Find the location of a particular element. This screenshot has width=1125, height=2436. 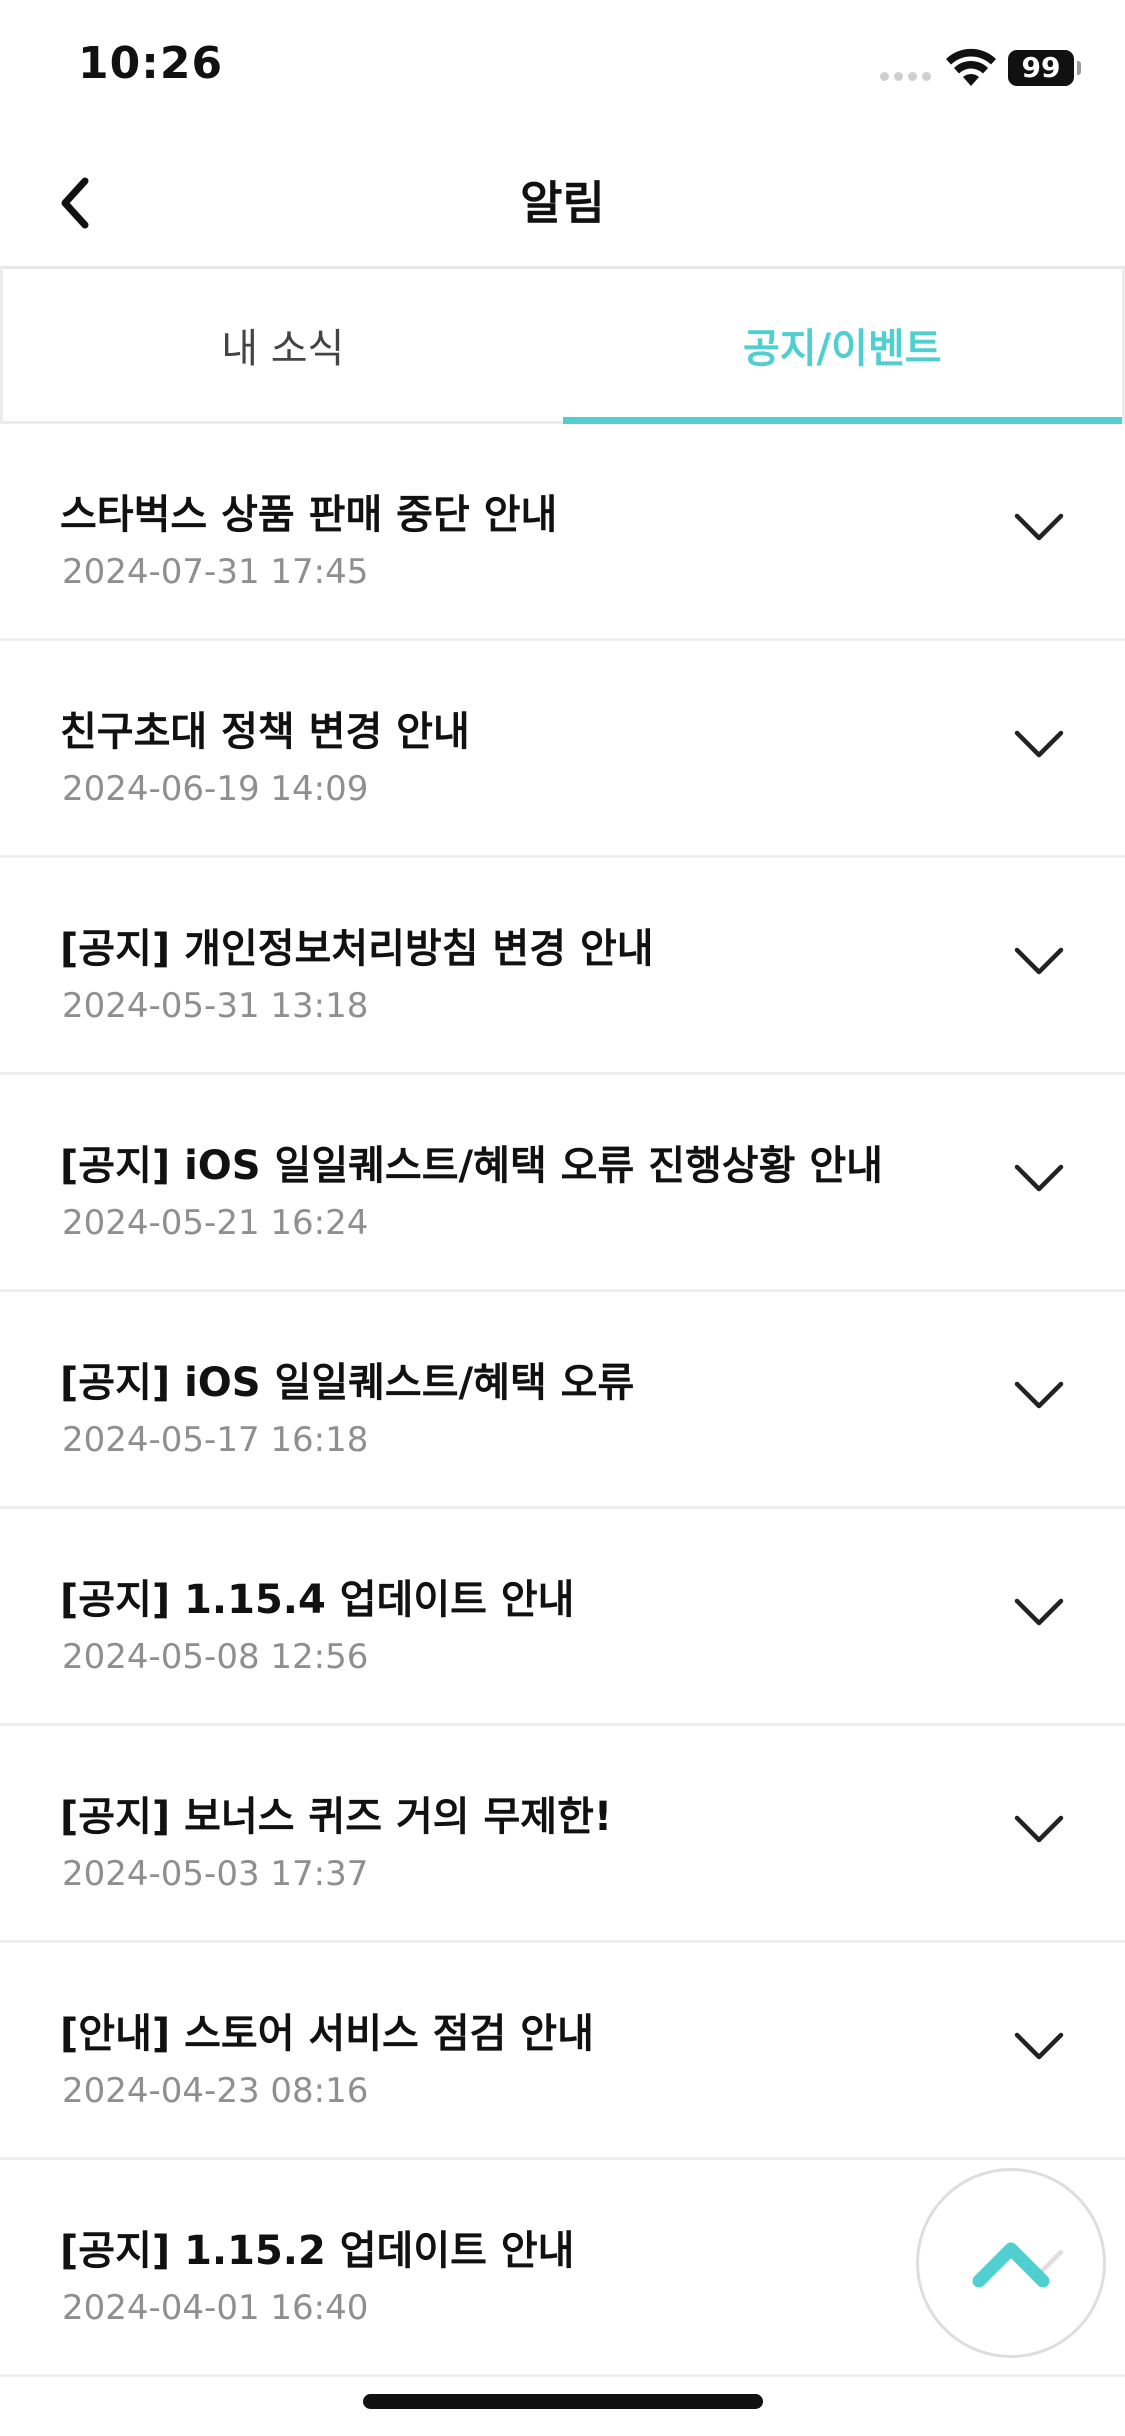

notice-title: [공지] 보너스 퀴즈 거의 무제한! is located at coordinates (336, 1817).